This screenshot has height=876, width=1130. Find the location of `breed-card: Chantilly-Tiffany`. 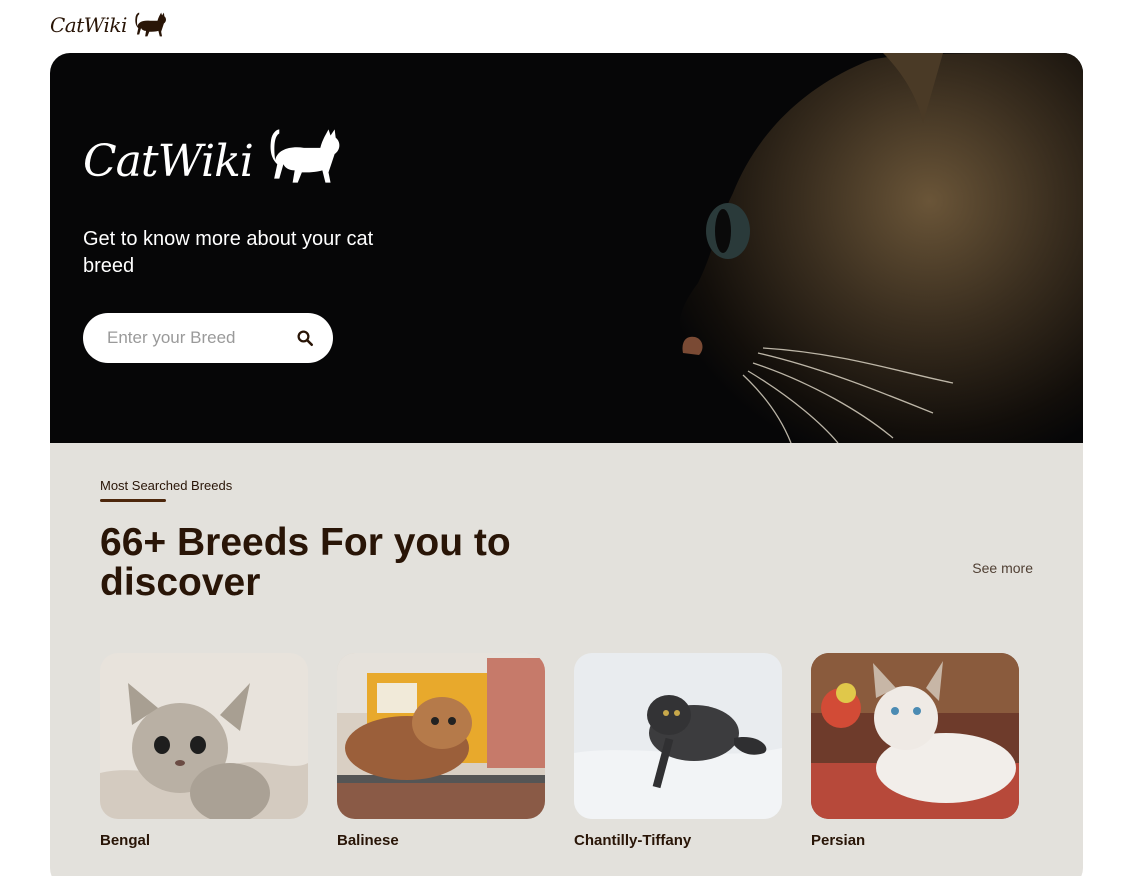

breed-card: Chantilly-Tiffany is located at coordinates (678, 751).